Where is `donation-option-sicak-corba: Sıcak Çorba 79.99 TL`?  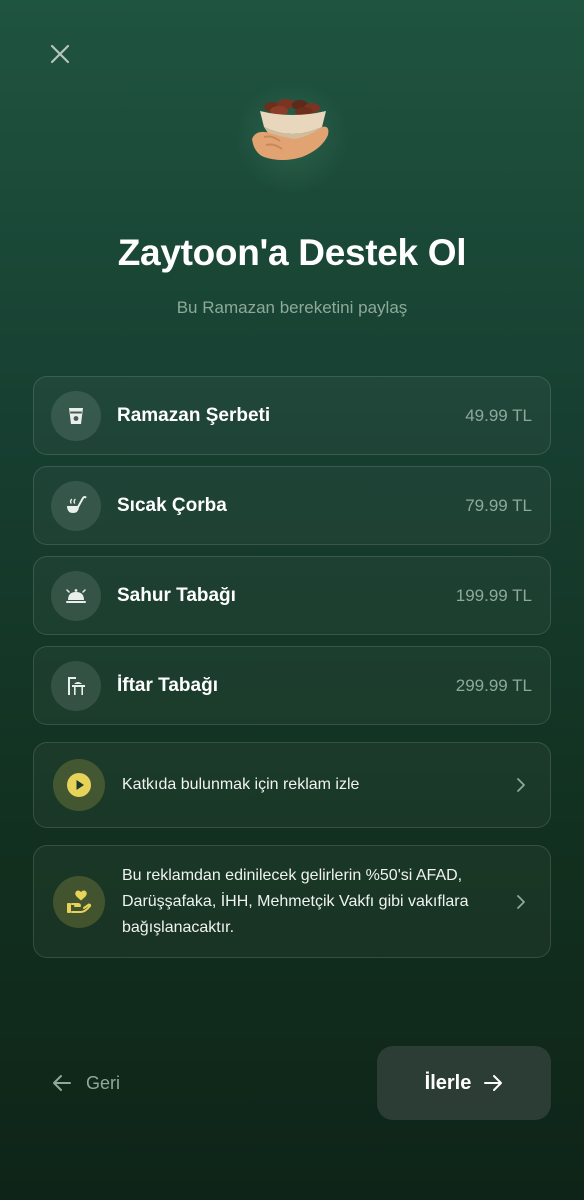 donation-option-sicak-corba: Sıcak Çorba 79.99 TL is located at coordinates (292, 505).